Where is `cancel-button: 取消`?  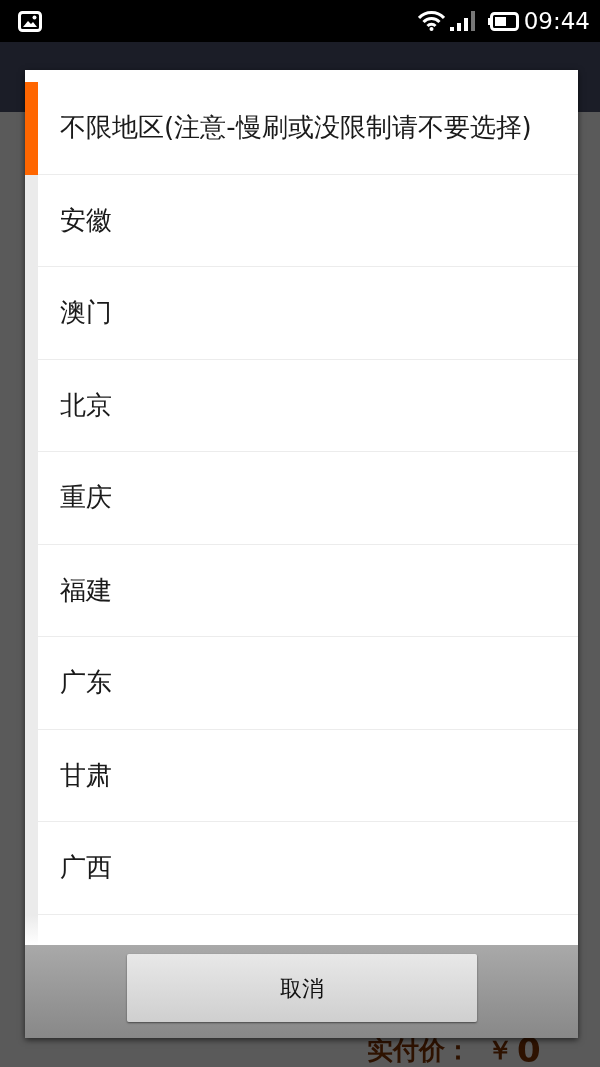 cancel-button: 取消 is located at coordinates (301, 988).